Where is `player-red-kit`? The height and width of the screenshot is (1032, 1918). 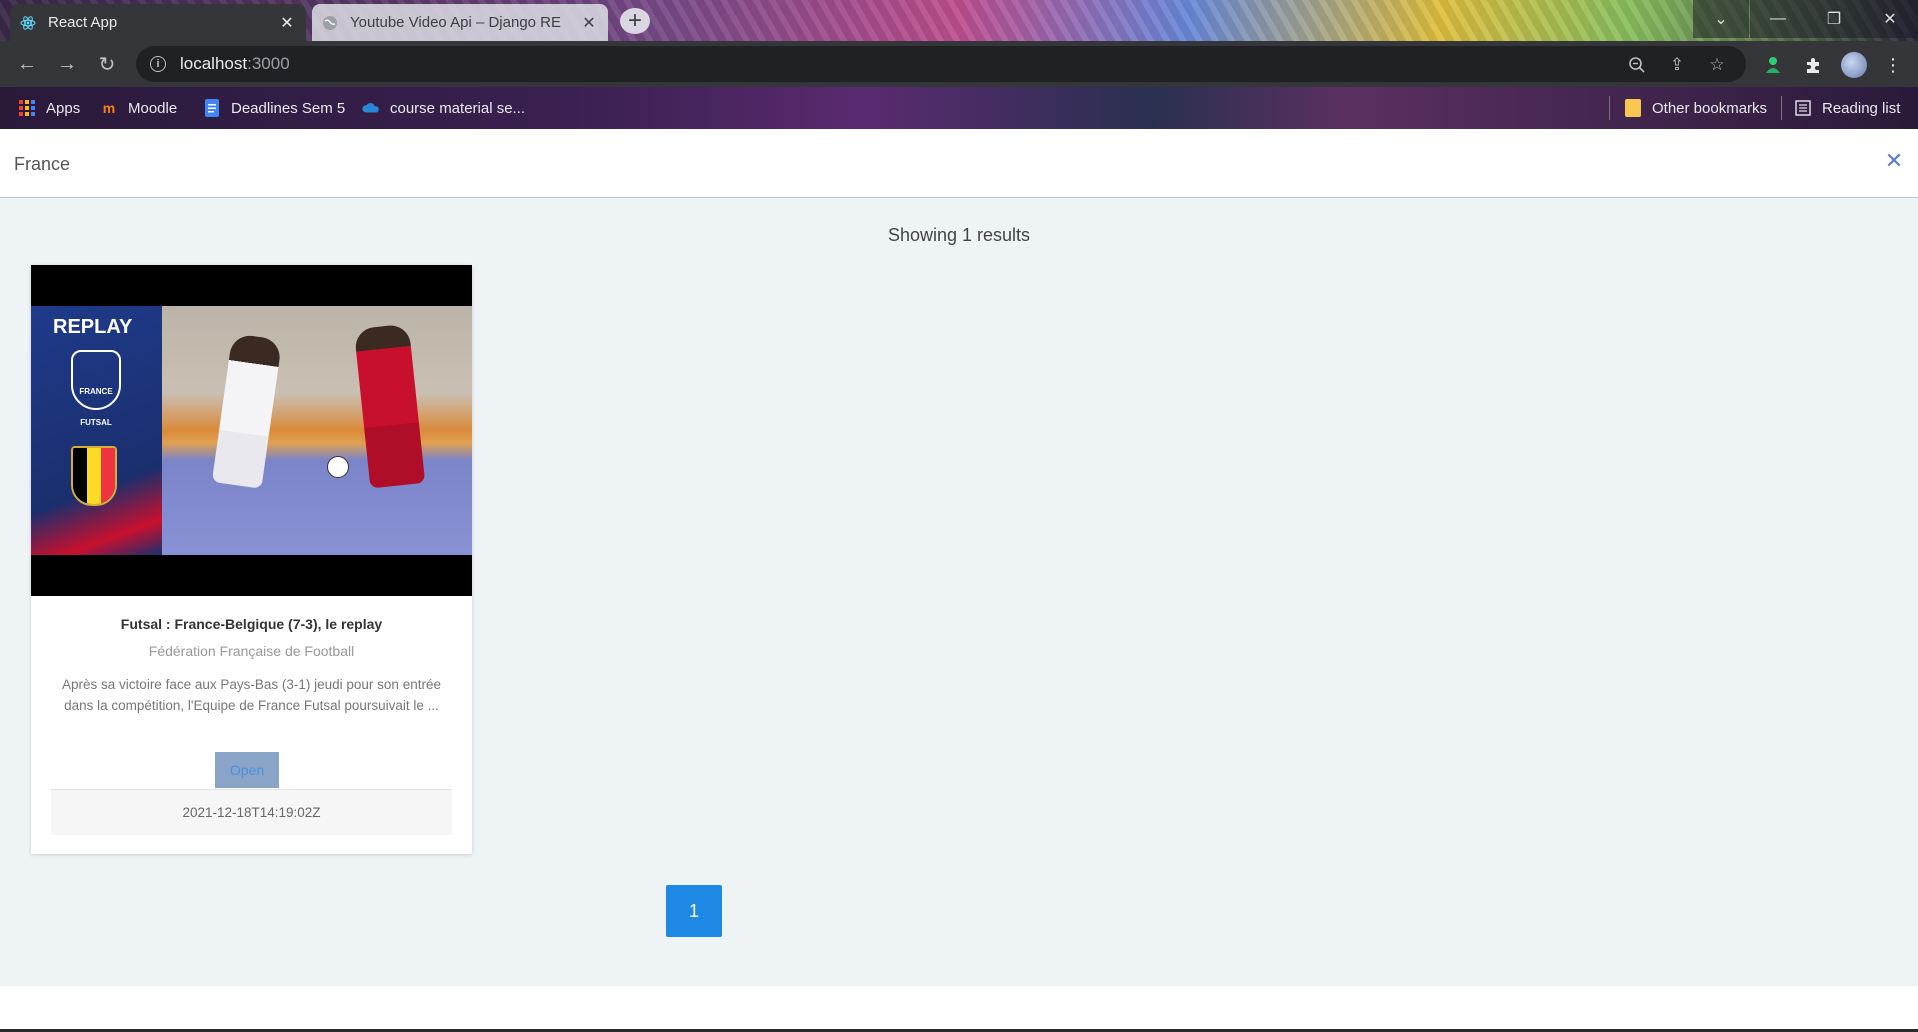
player-red-kit is located at coordinates (389, 406).